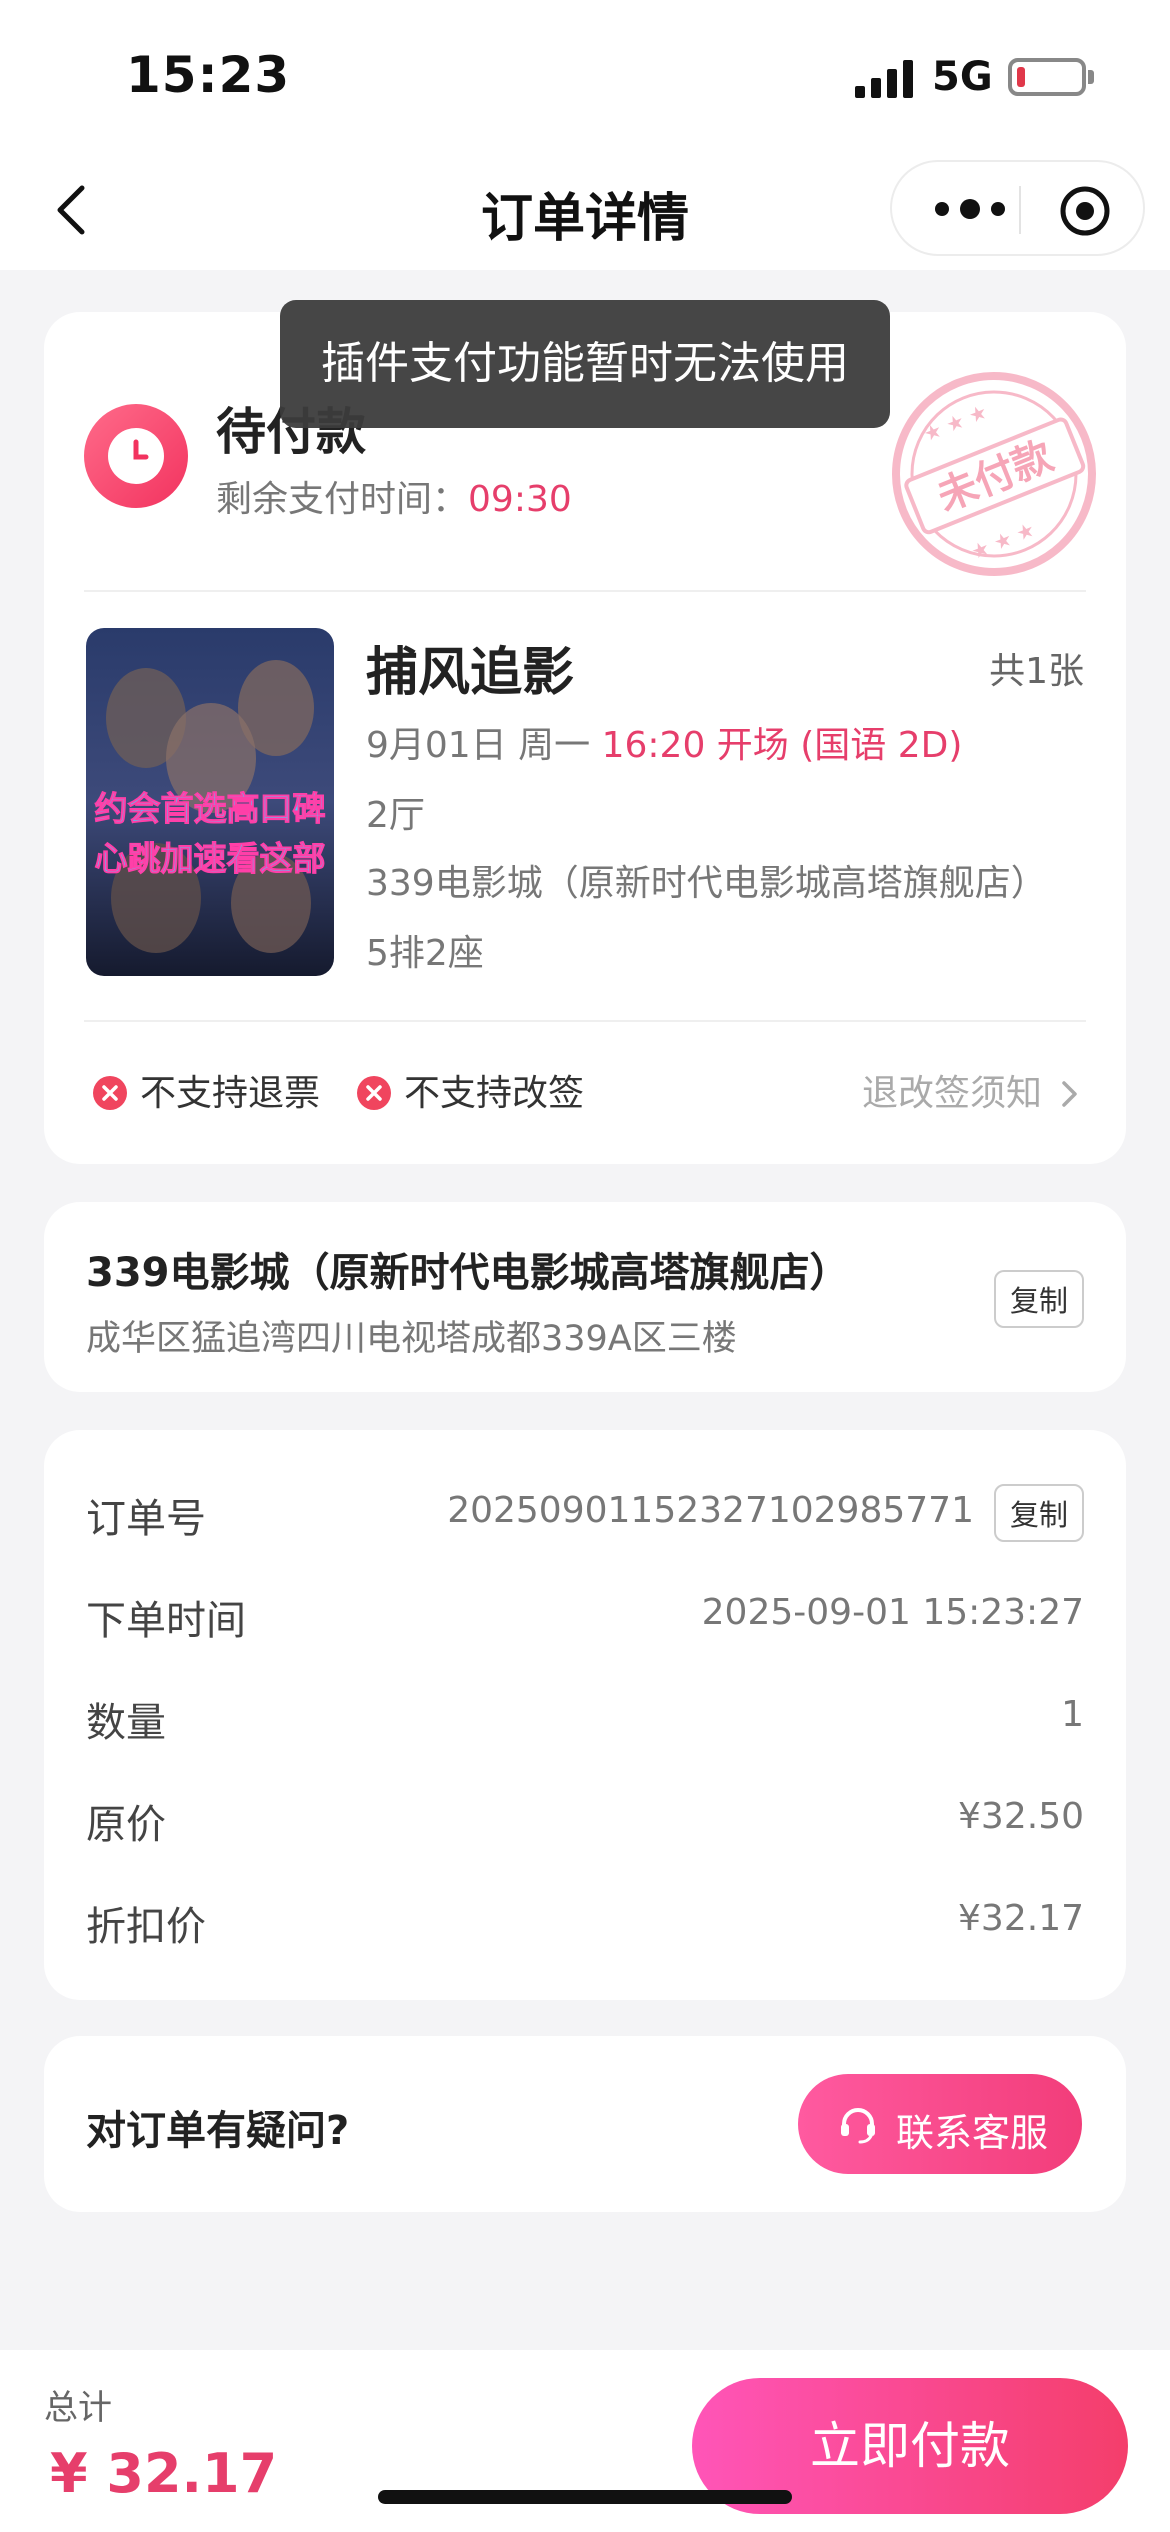  I want to click on total-amount: ¥ 32.17, so click(164, 2473).